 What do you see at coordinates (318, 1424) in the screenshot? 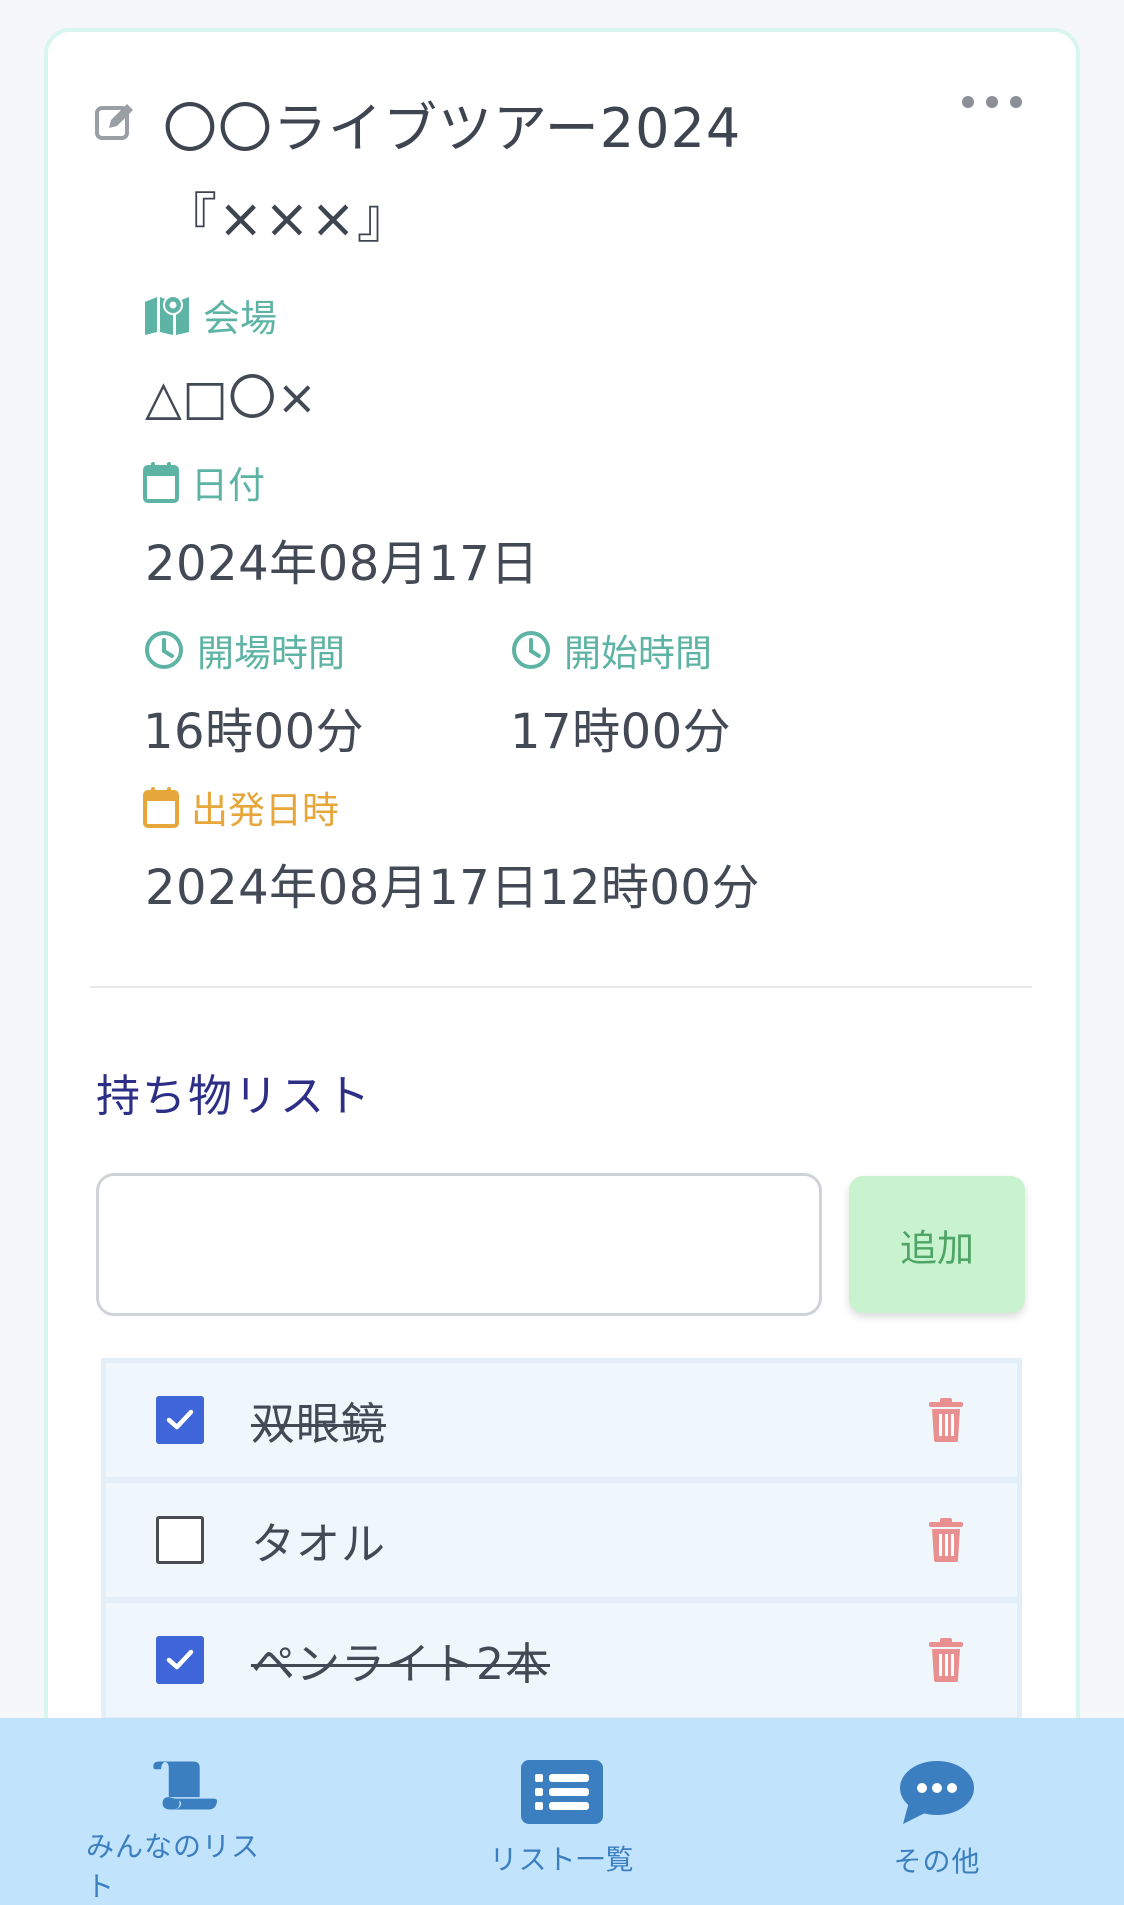
I see `item-label: 双眼鏡` at bounding box center [318, 1424].